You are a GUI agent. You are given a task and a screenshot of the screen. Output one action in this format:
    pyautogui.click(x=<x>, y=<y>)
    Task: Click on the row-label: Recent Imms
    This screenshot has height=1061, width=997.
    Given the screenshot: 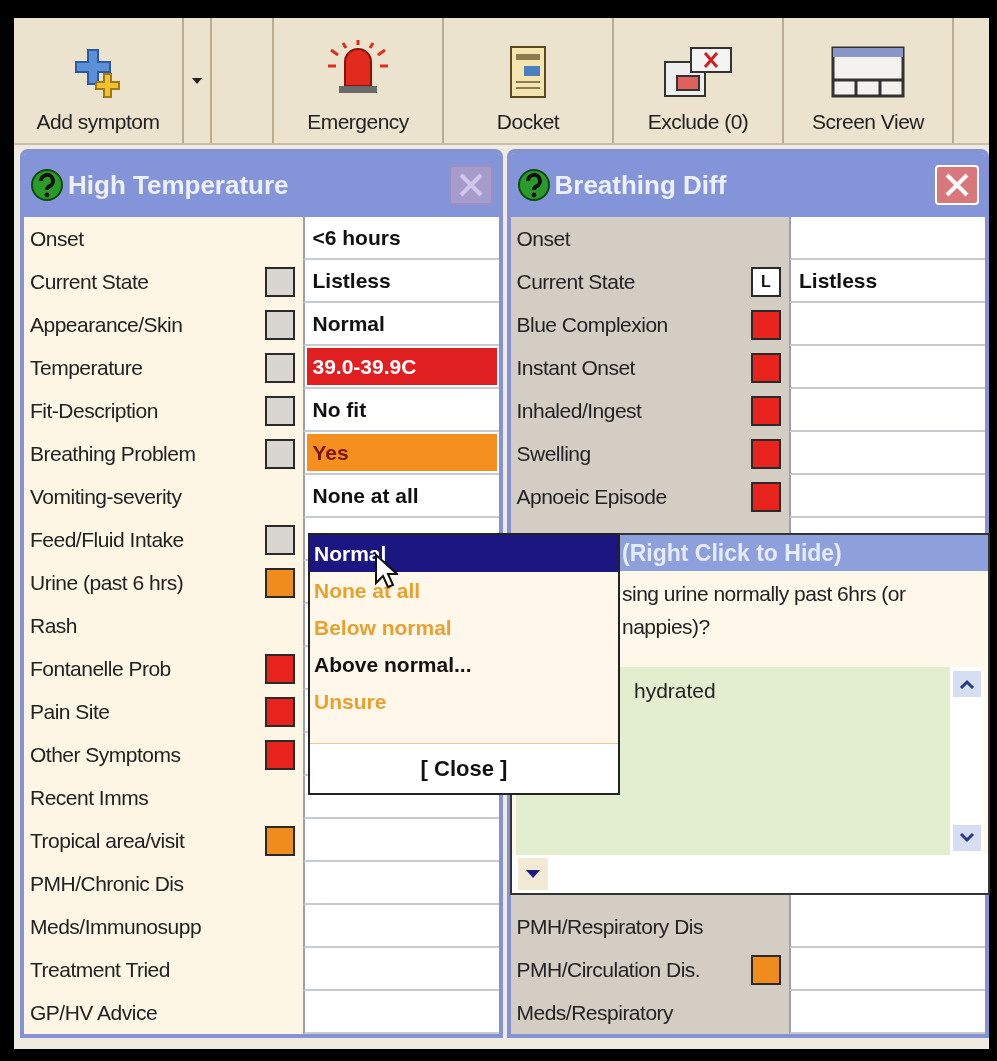 What is the action you would take?
    pyautogui.click(x=89, y=797)
    